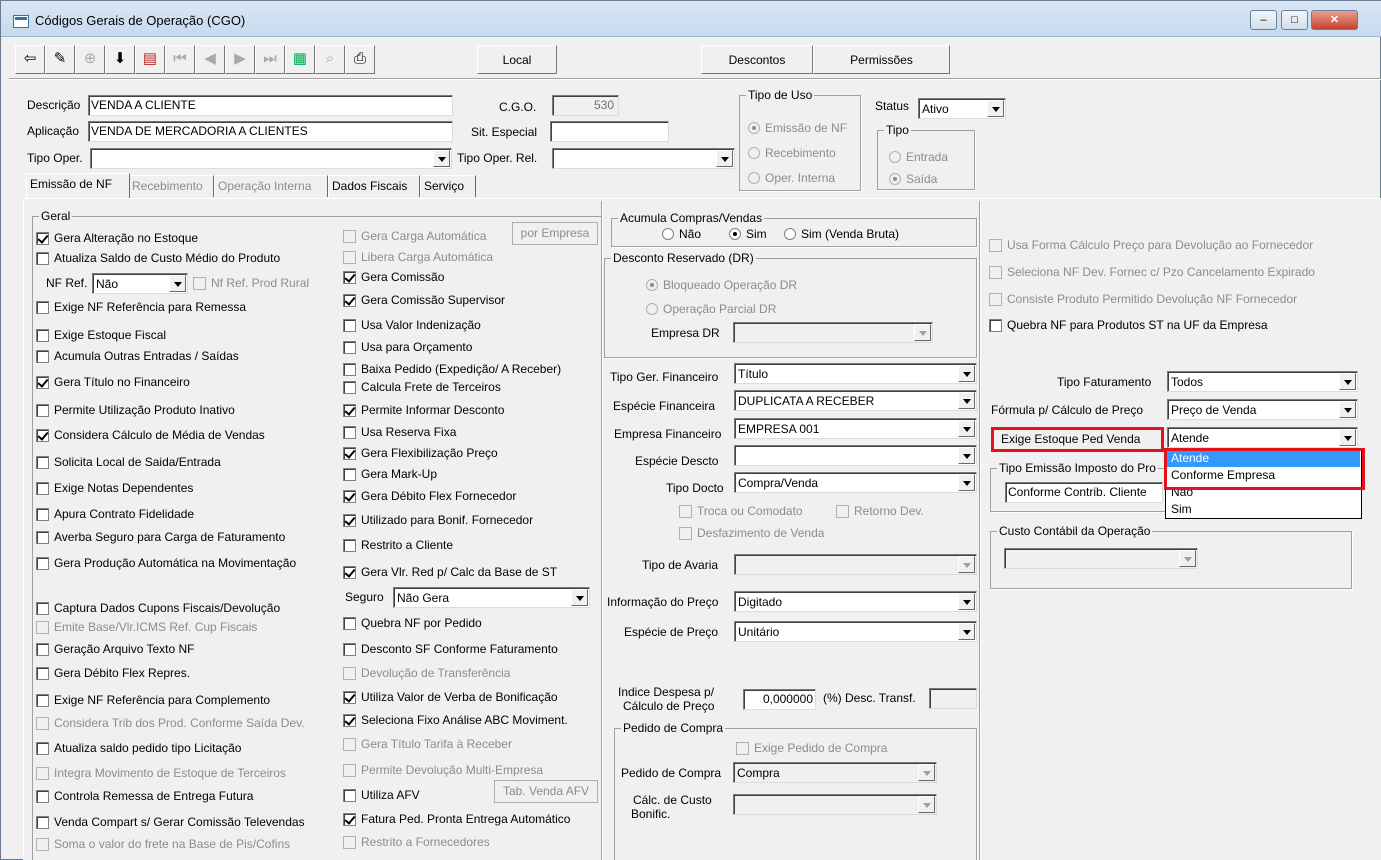 Image resolution: width=1381 pixels, height=860 pixels. Describe the element at coordinates (240, 59) in the screenshot. I see `next-record-icon: ▶` at that location.